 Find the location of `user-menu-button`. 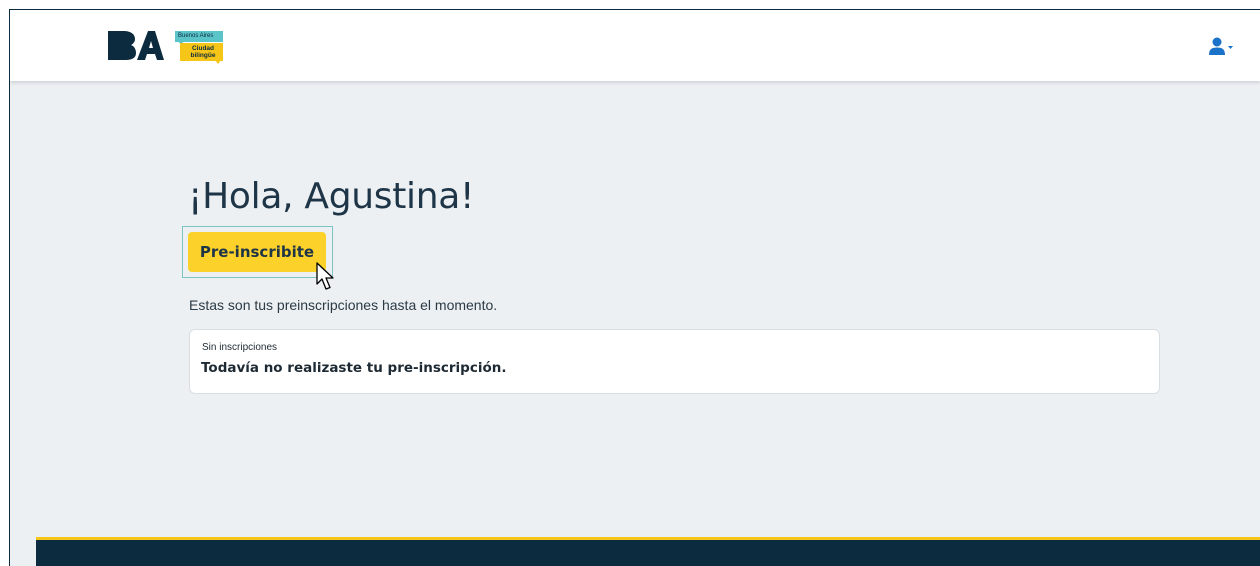

user-menu-button is located at coordinates (1221, 47).